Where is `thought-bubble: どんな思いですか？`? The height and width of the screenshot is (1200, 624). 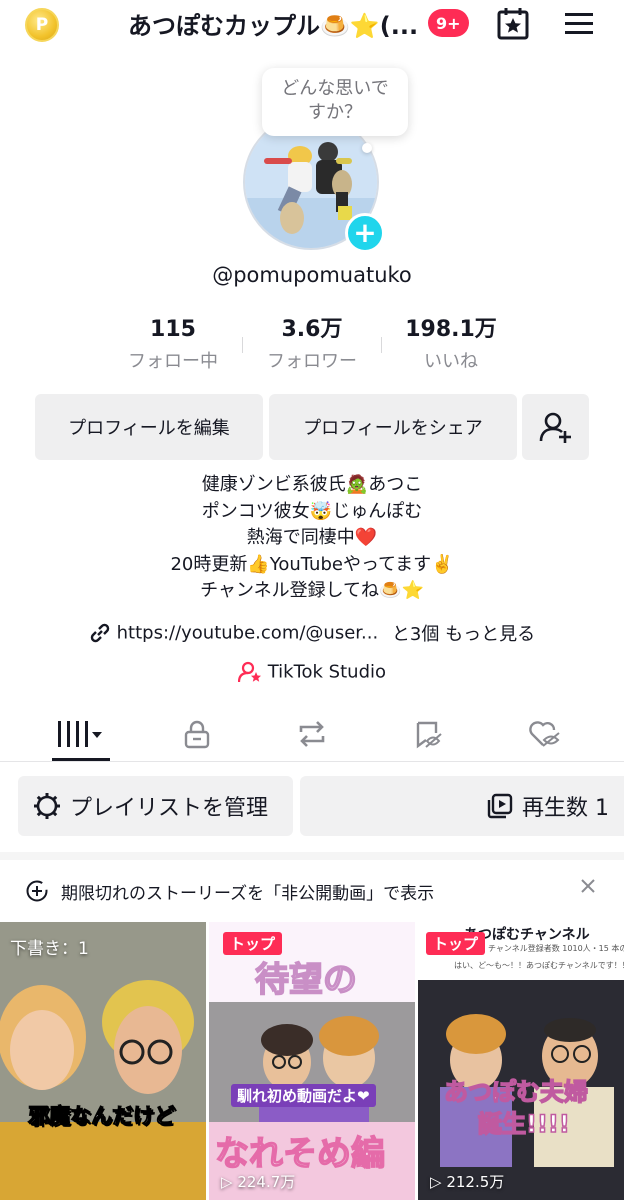 thought-bubble: どんな思いですか？ is located at coordinates (335, 102).